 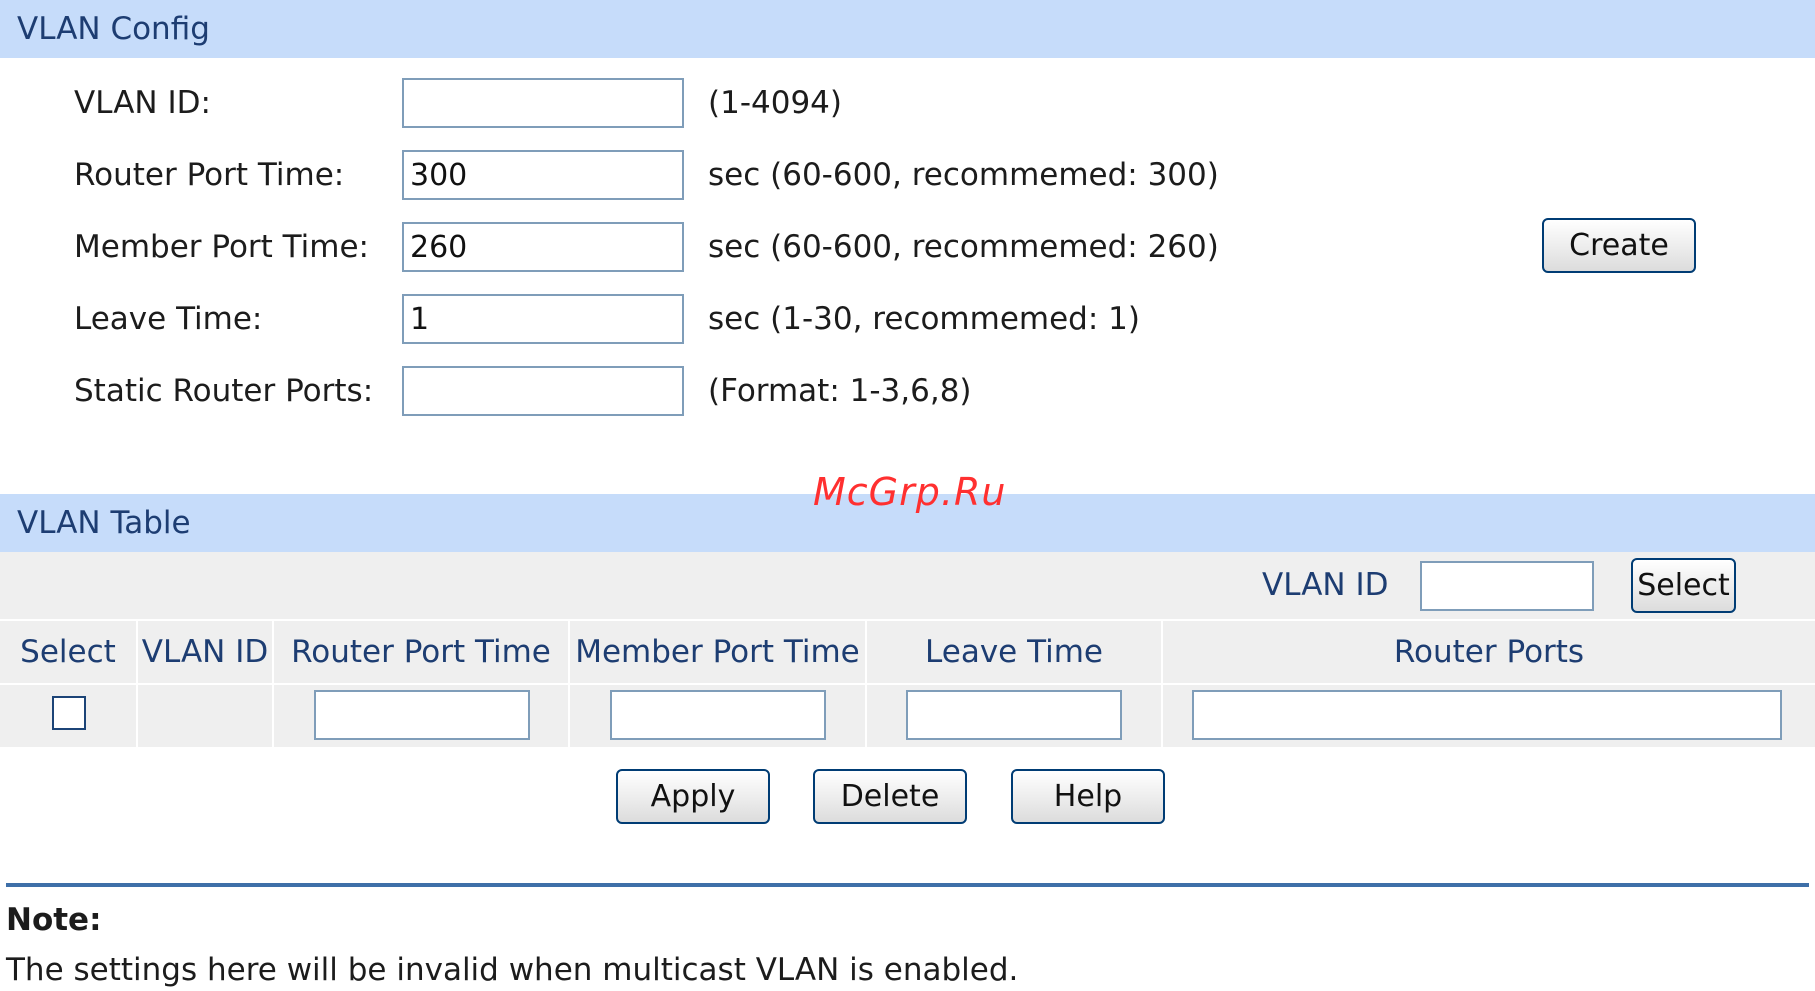 What do you see at coordinates (543, 175) in the screenshot?
I see `router-port-time-input` at bounding box center [543, 175].